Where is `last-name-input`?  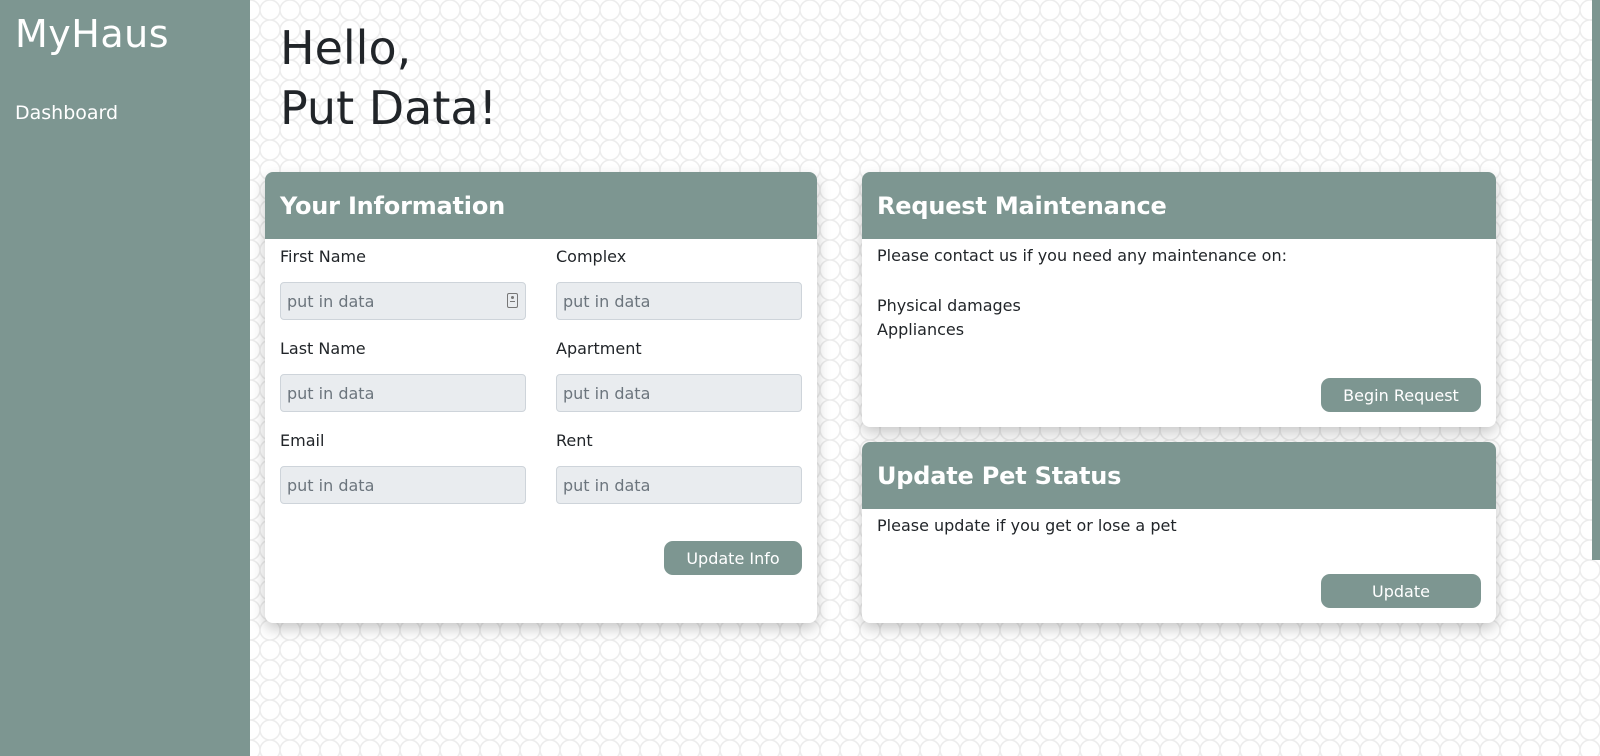 last-name-input is located at coordinates (403, 393).